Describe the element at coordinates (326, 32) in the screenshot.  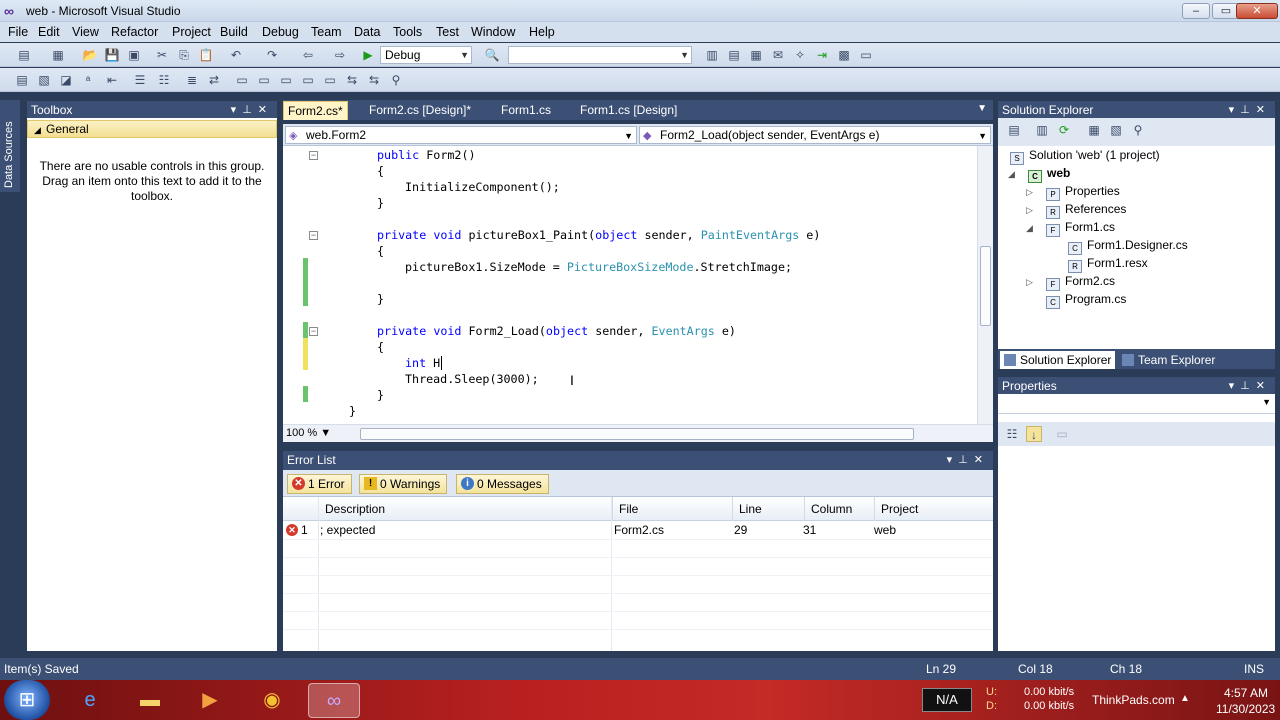
I see `menu-team: Team` at that location.